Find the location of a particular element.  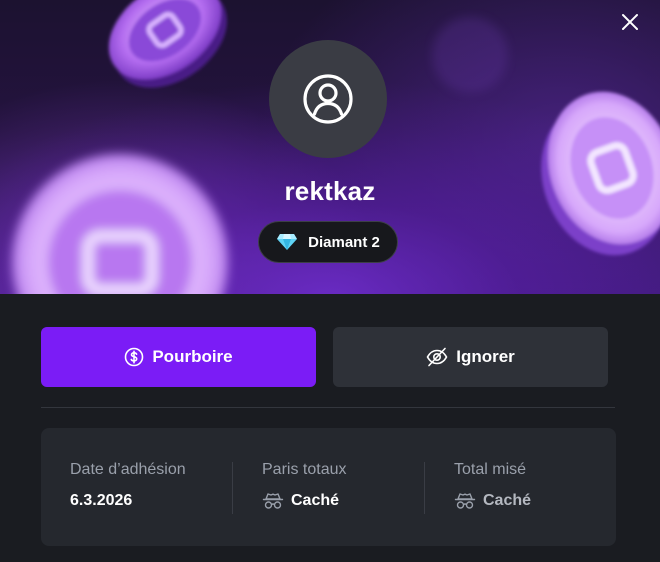

close-icon is located at coordinates (630, 22).